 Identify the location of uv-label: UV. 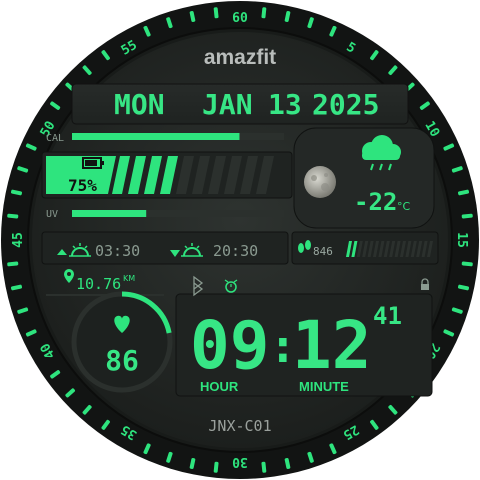
(52, 214).